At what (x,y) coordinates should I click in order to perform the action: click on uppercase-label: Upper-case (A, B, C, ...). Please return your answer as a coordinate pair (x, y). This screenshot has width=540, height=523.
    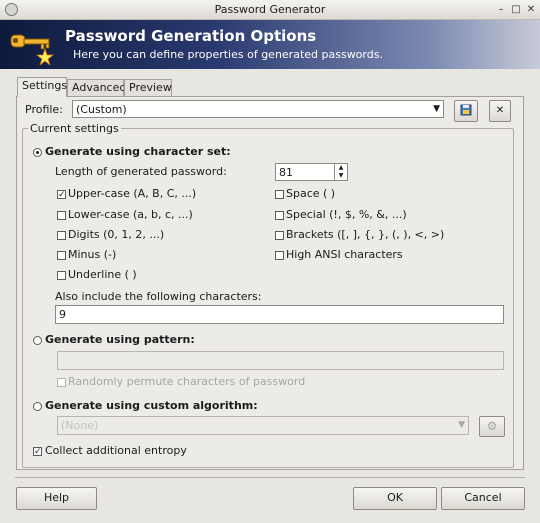
    Looking at the image, I should click on (132, 193).